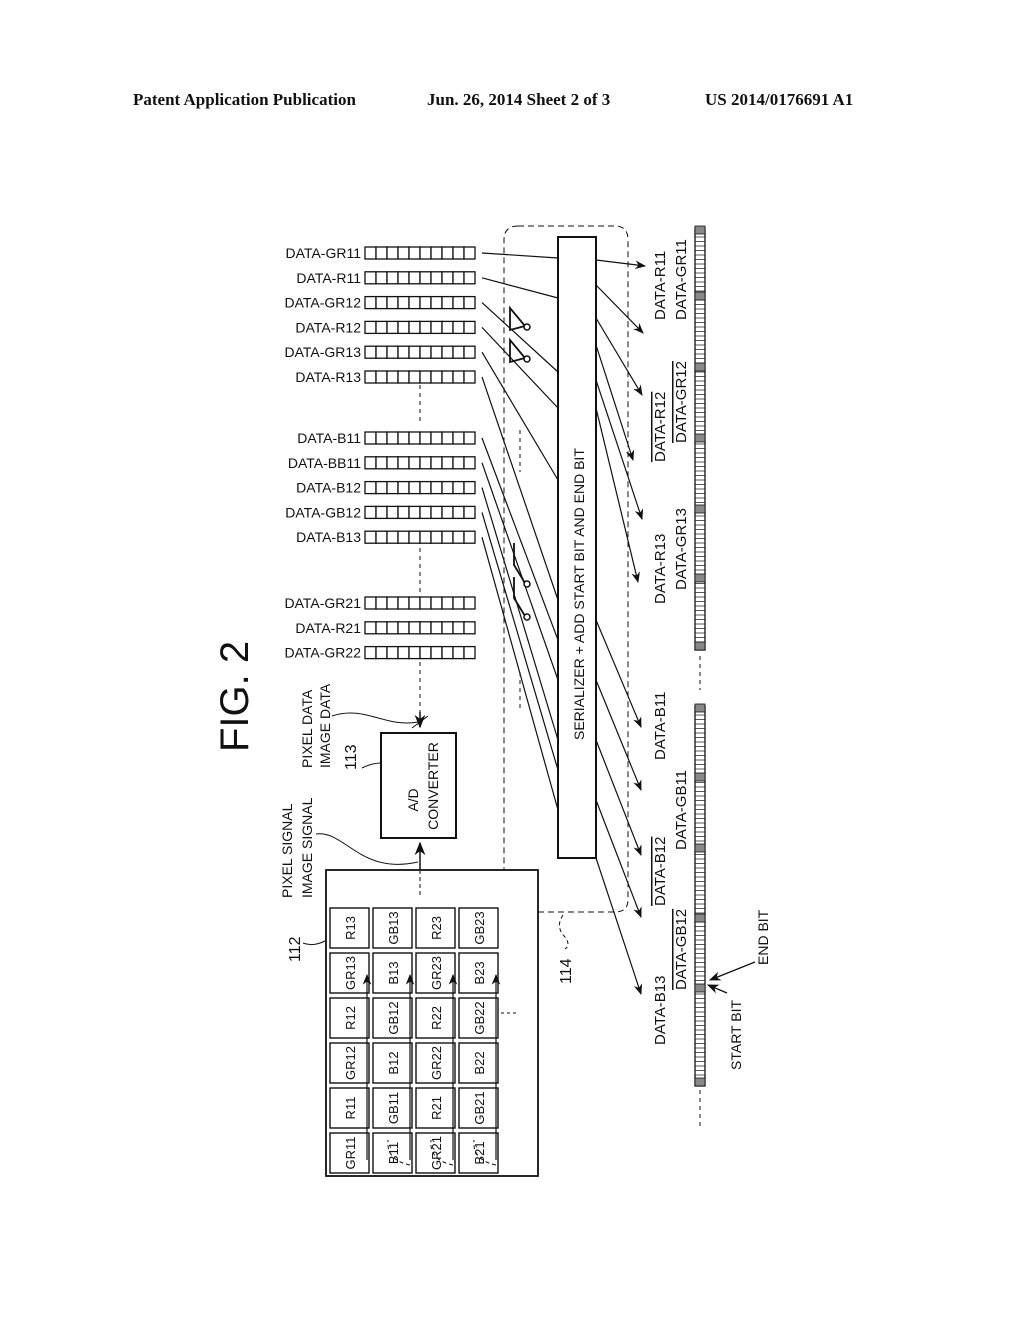 This screenshot has height=1320, width=1024. Describe the element at coordinates (681, 549) in the screenshot. I see `stream-label: DATA-GR13` at that location.